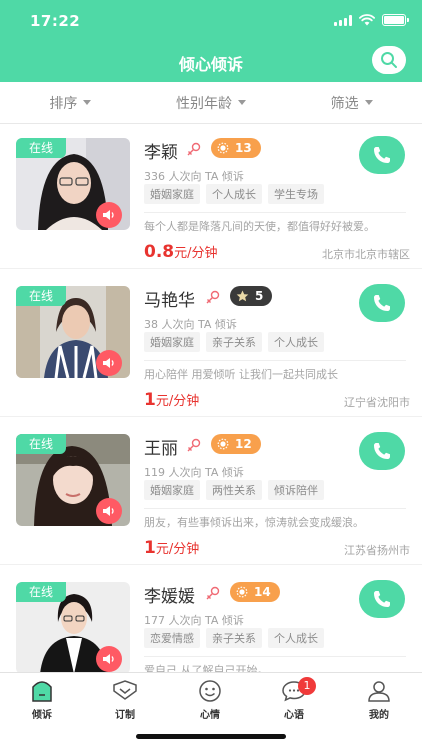  I want to click on tab-profile: 我的, so click(379, 700).